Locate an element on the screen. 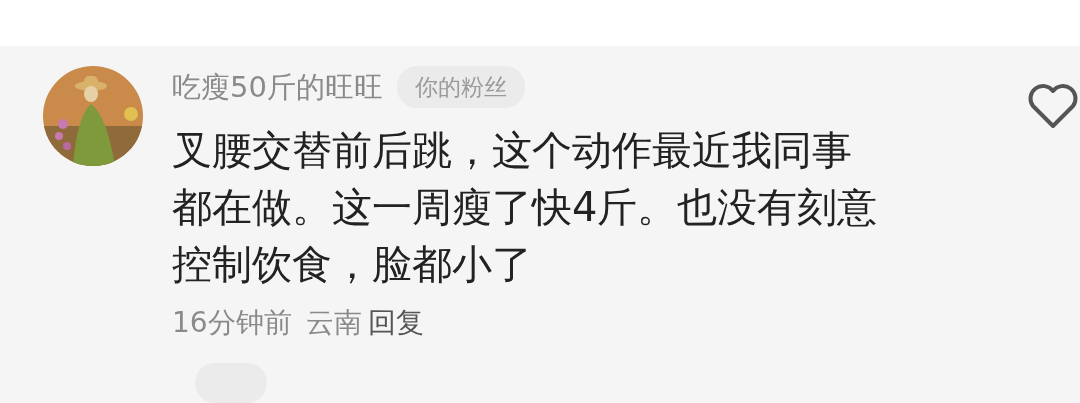 The image size is (1080, 403). reply-link: 回复 is located at coordinates (395, 323).